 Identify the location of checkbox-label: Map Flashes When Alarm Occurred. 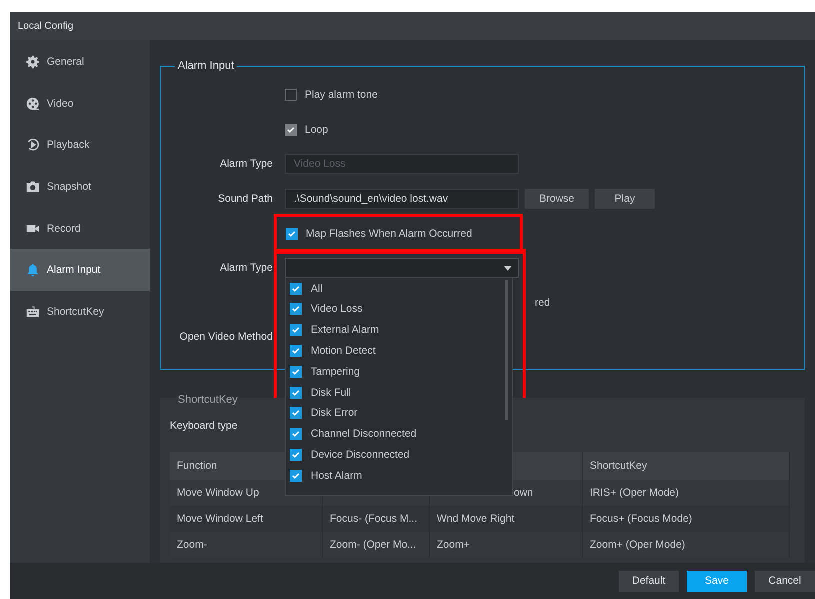
(389, 234).